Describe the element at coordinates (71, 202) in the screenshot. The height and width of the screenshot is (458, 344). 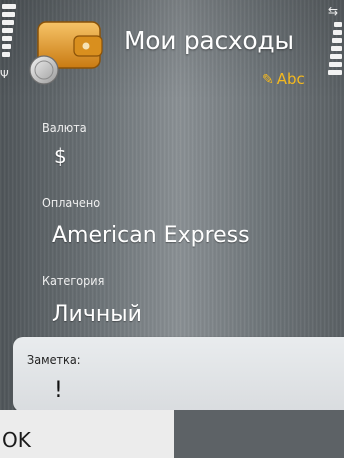
I see `paid-by-label: Оплачено` at that location.